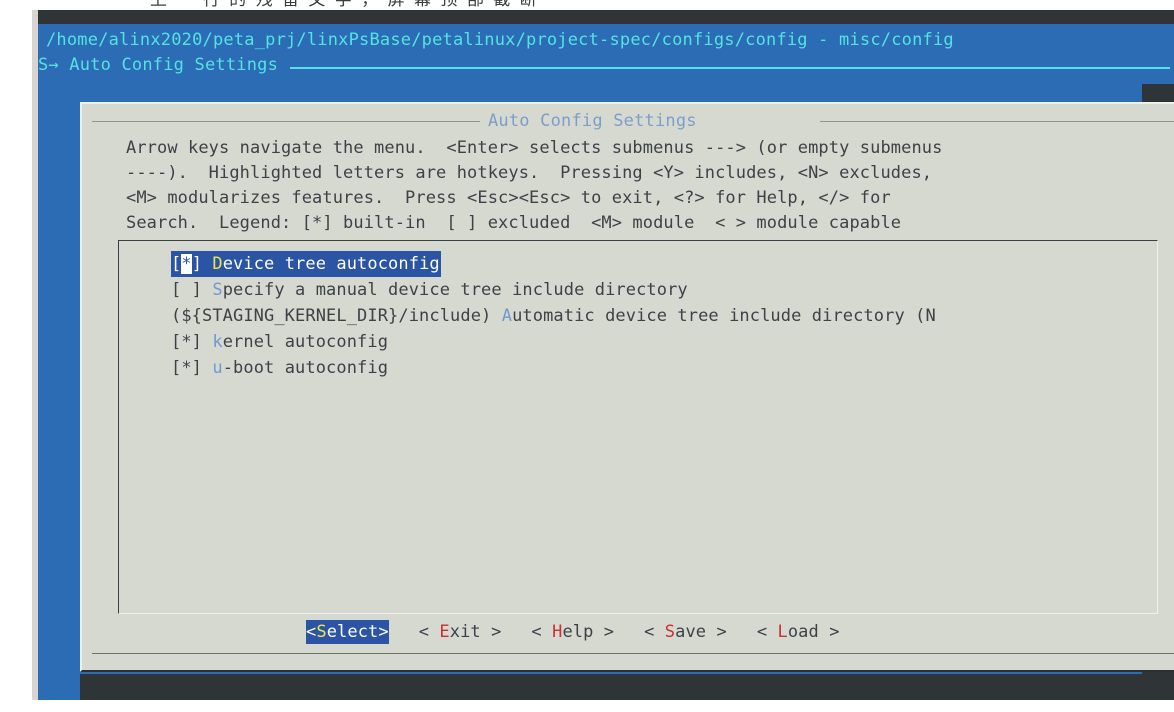 This screenshot has height=712, width=1174. I want to click on breadcrumb-label: S→ Auto Config Settings, so click(158, 65).